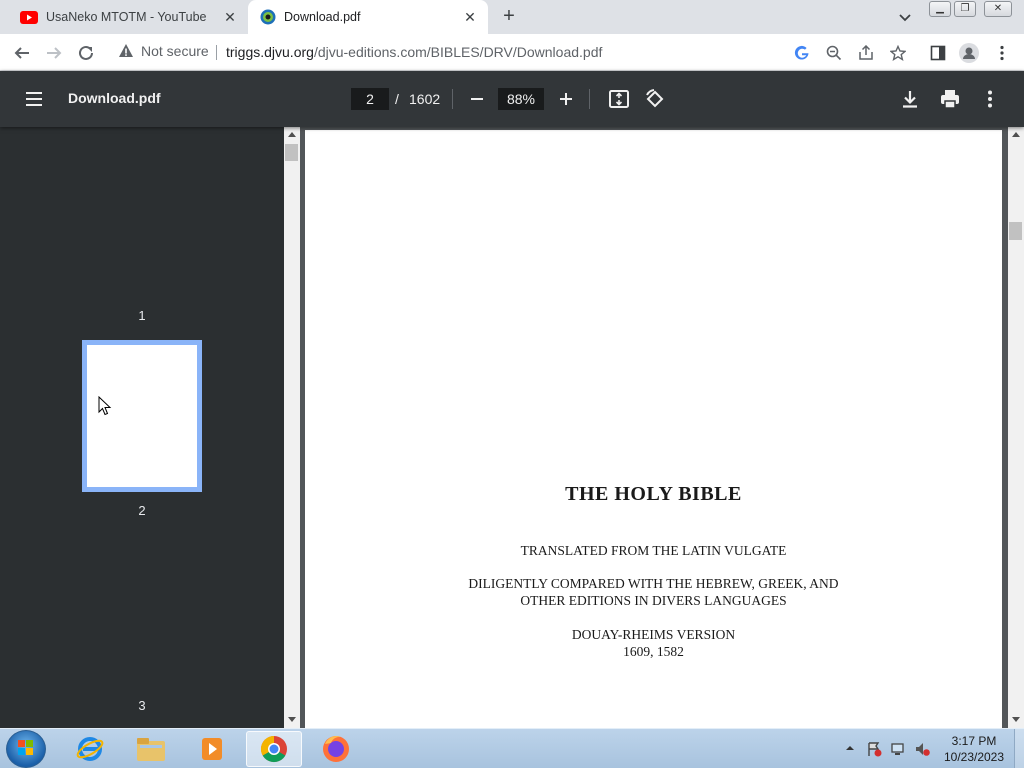 The image size is (1024, 768). Describe the element at coordinates (105, 406) in the screenshot. I see `mouse-cursor-icon` at that location.